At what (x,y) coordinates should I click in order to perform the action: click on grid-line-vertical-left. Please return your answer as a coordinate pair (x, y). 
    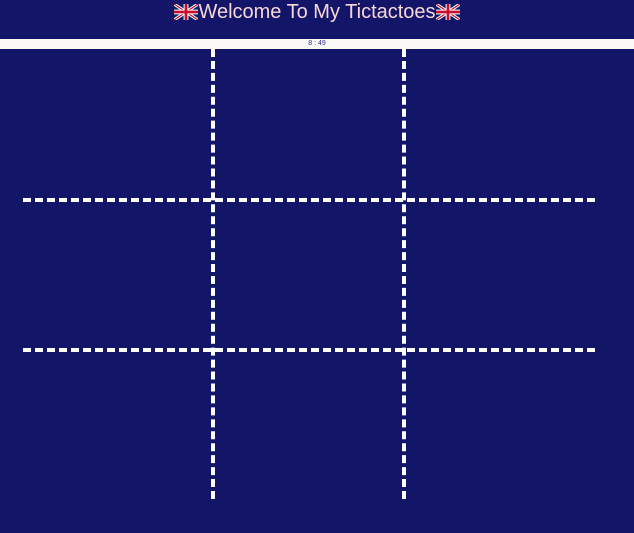
    Looking at the image, I should click on (213, 274).